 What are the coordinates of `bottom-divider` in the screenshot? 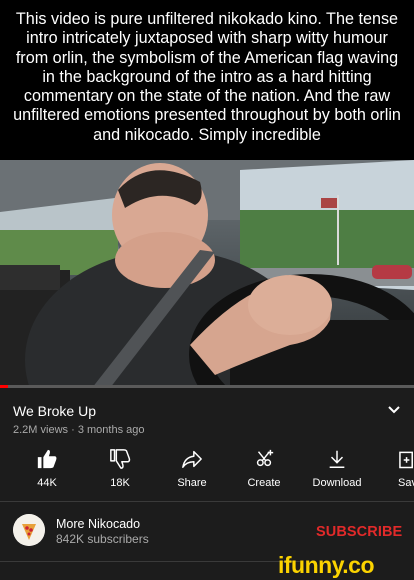 It's located at (150, 561).